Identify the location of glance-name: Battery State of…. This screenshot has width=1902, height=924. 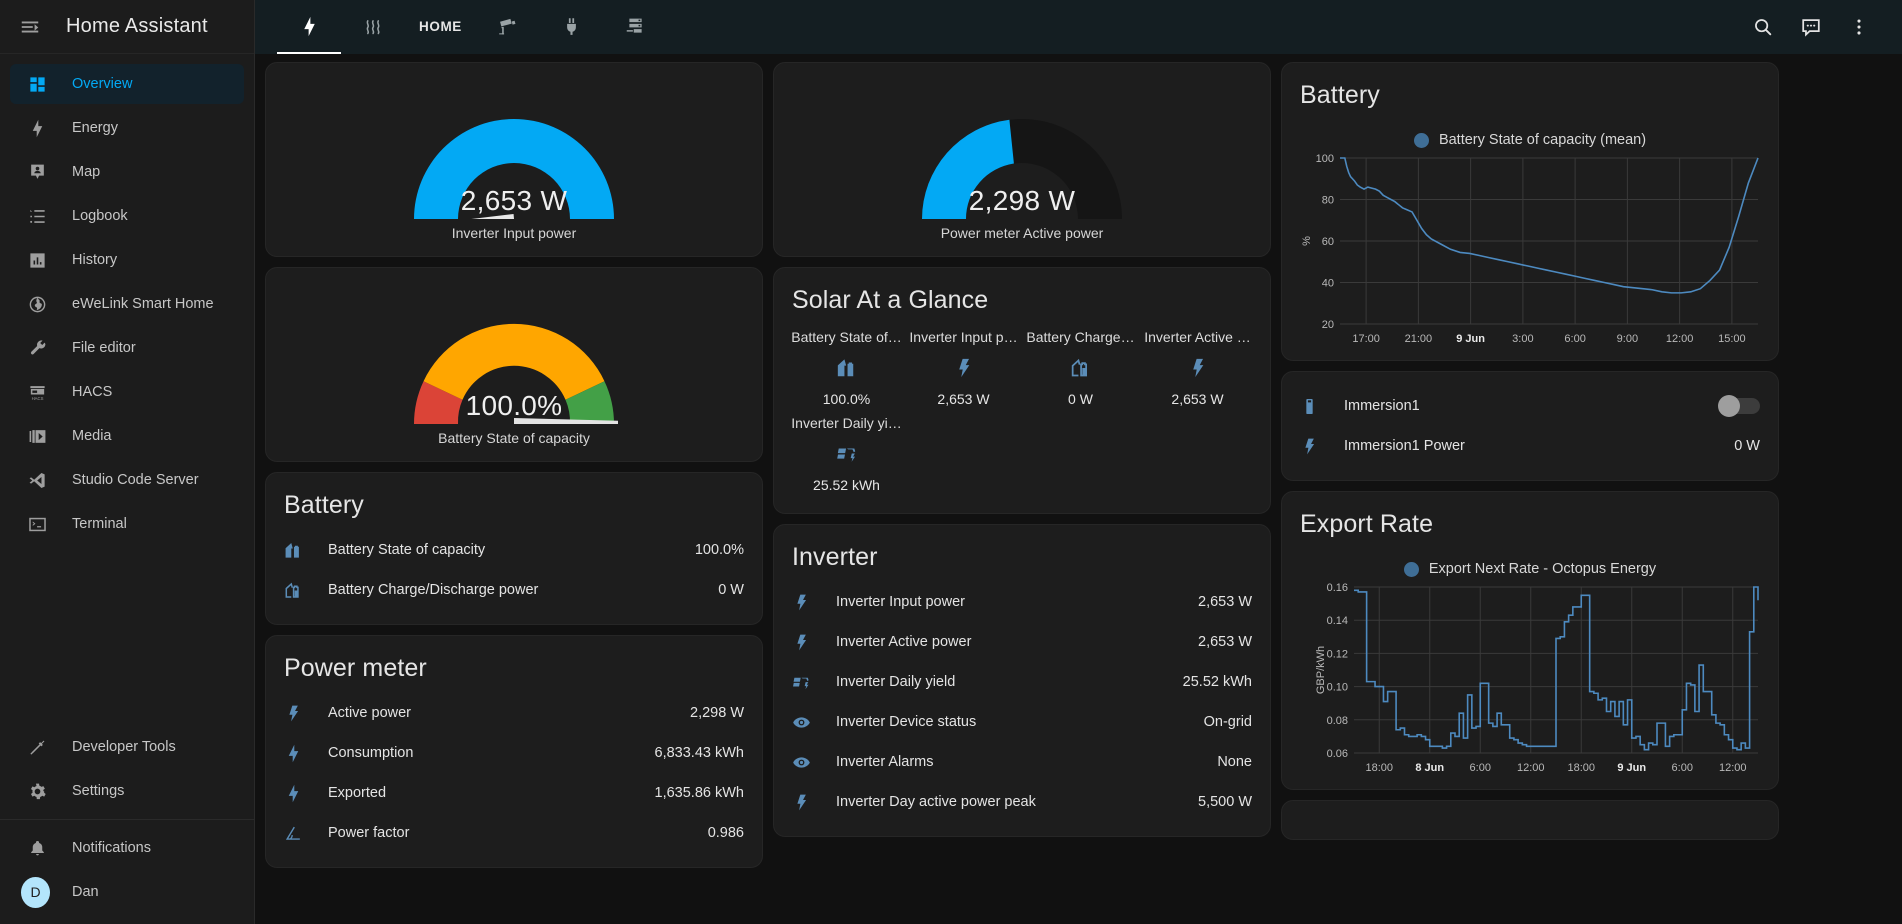
(846, 337).